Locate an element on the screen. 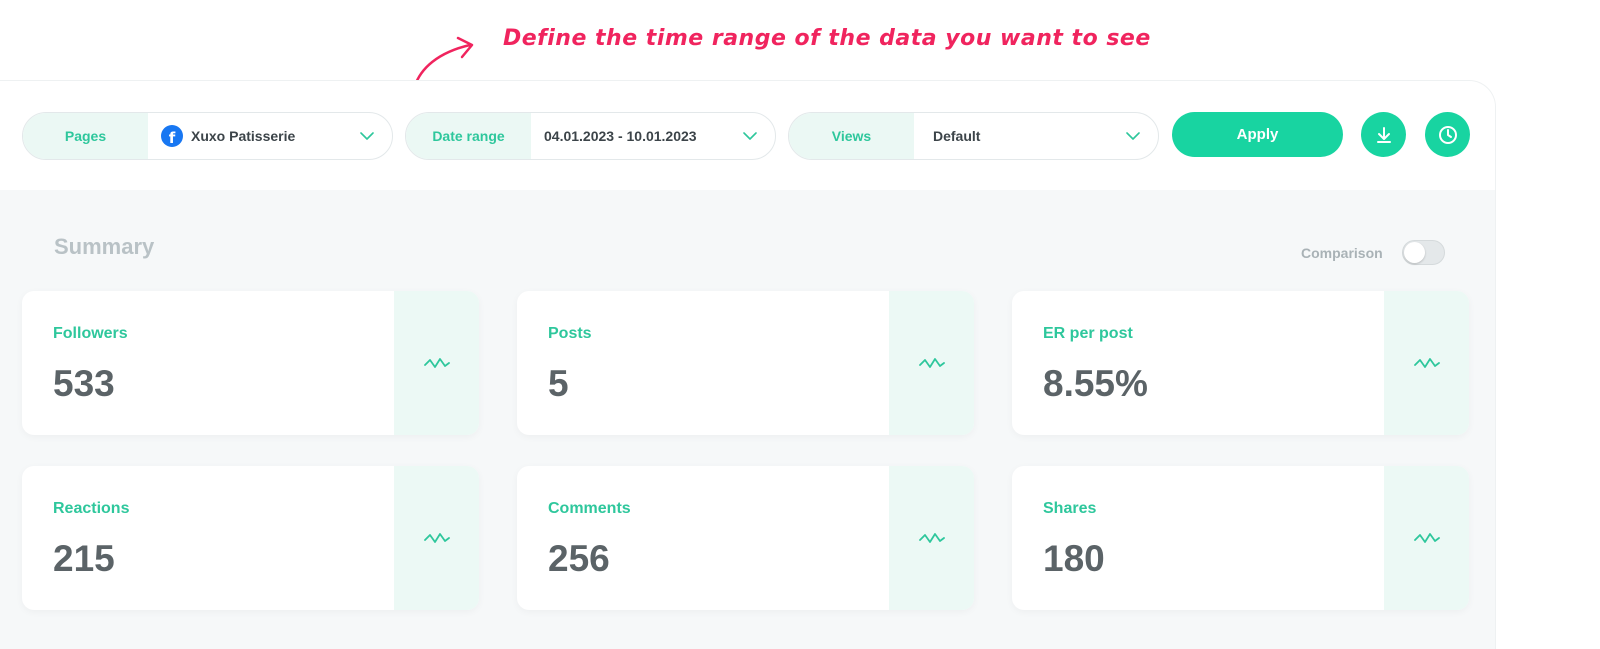 This screenshot has height=649, width=1600. pages-value-wrap: f Xuxo Patisserie is located at coordinates (228, 136).